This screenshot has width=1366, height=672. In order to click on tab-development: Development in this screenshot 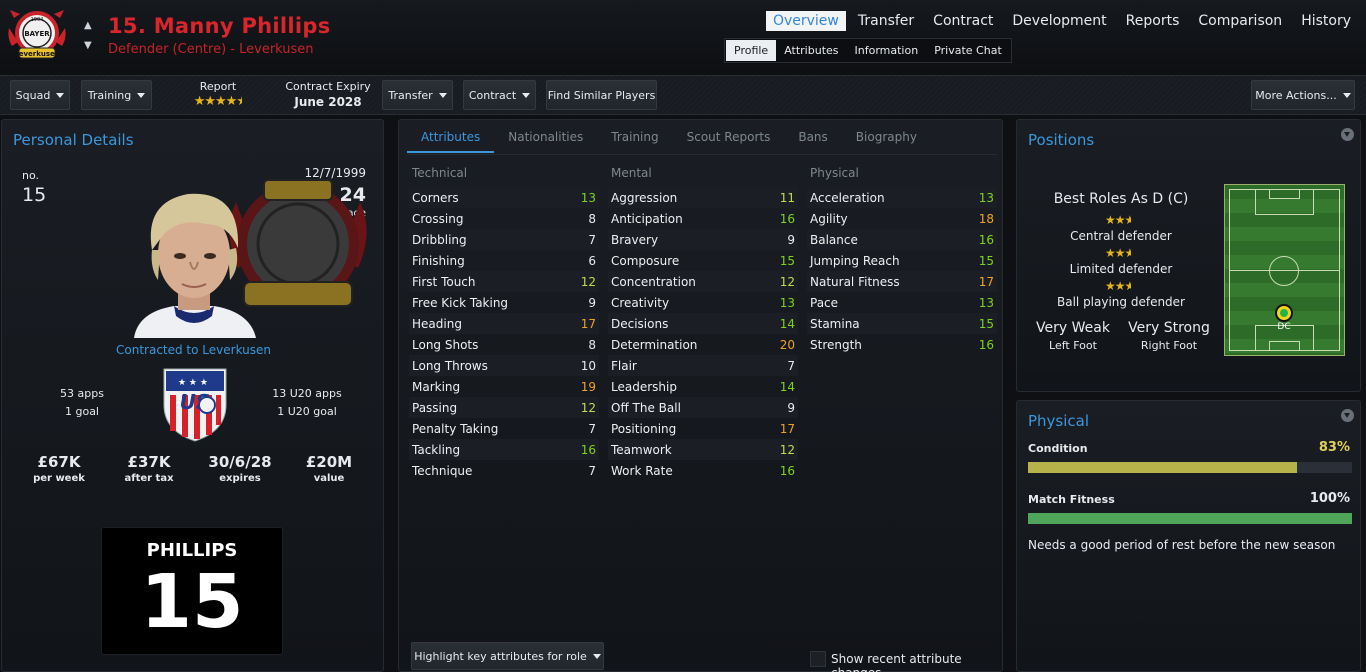, I will do `click(1059, 21)`.